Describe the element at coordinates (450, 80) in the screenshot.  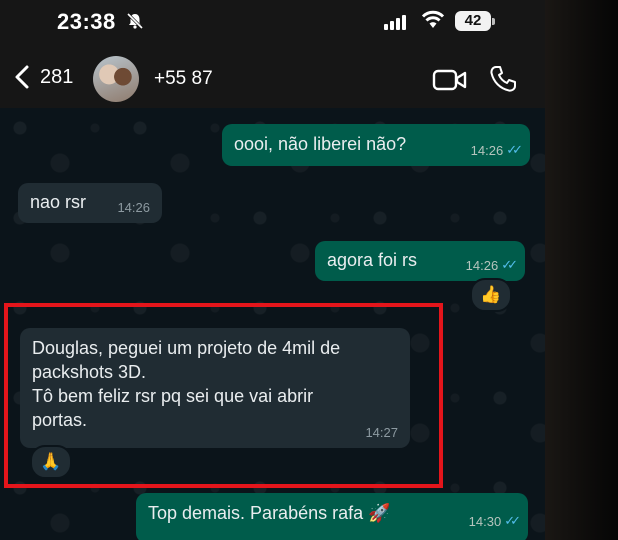
I see `video-call-icon` at that location.